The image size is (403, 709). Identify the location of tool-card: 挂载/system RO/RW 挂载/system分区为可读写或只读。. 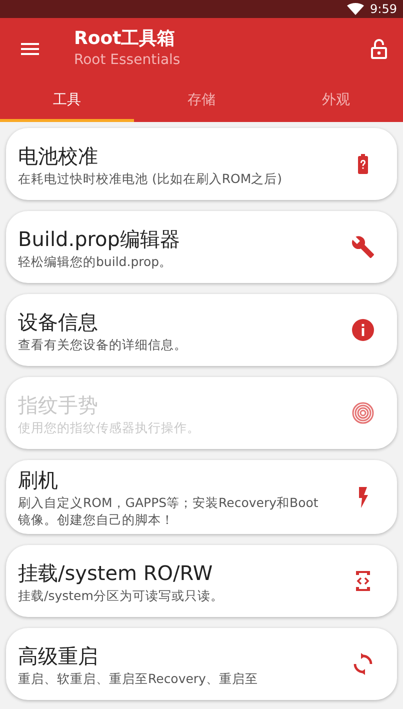
(201, 581).